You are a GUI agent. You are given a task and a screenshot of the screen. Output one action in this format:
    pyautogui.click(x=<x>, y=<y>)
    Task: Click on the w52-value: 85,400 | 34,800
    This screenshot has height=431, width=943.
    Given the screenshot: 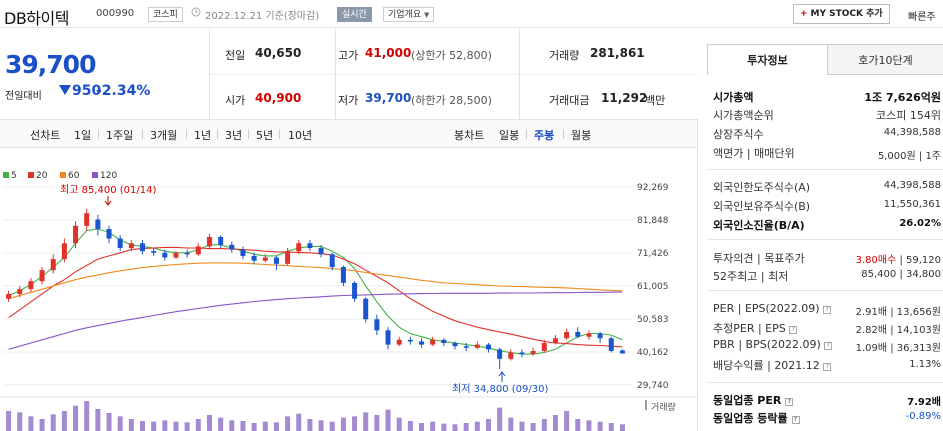 What is the action you would take?
    pyautogui.click(x=901, y=274)
    